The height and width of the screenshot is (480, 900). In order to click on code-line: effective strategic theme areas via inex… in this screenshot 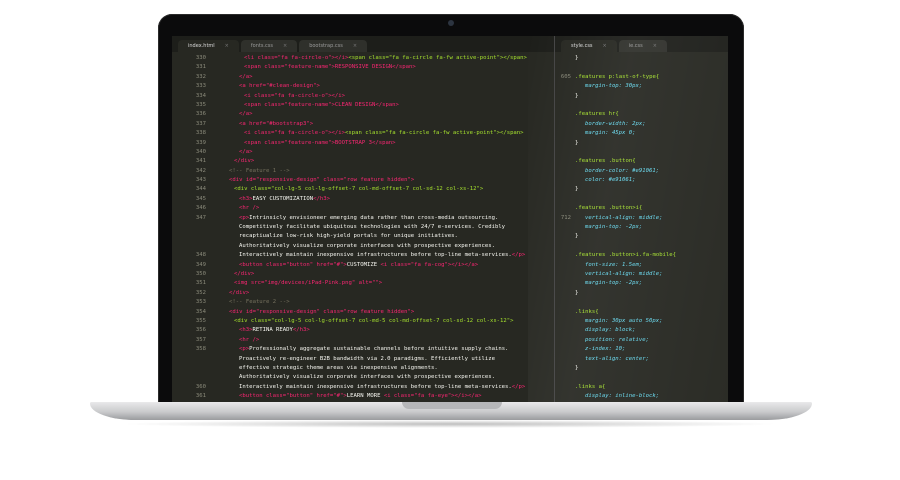, I will do `click(363, 368)`.